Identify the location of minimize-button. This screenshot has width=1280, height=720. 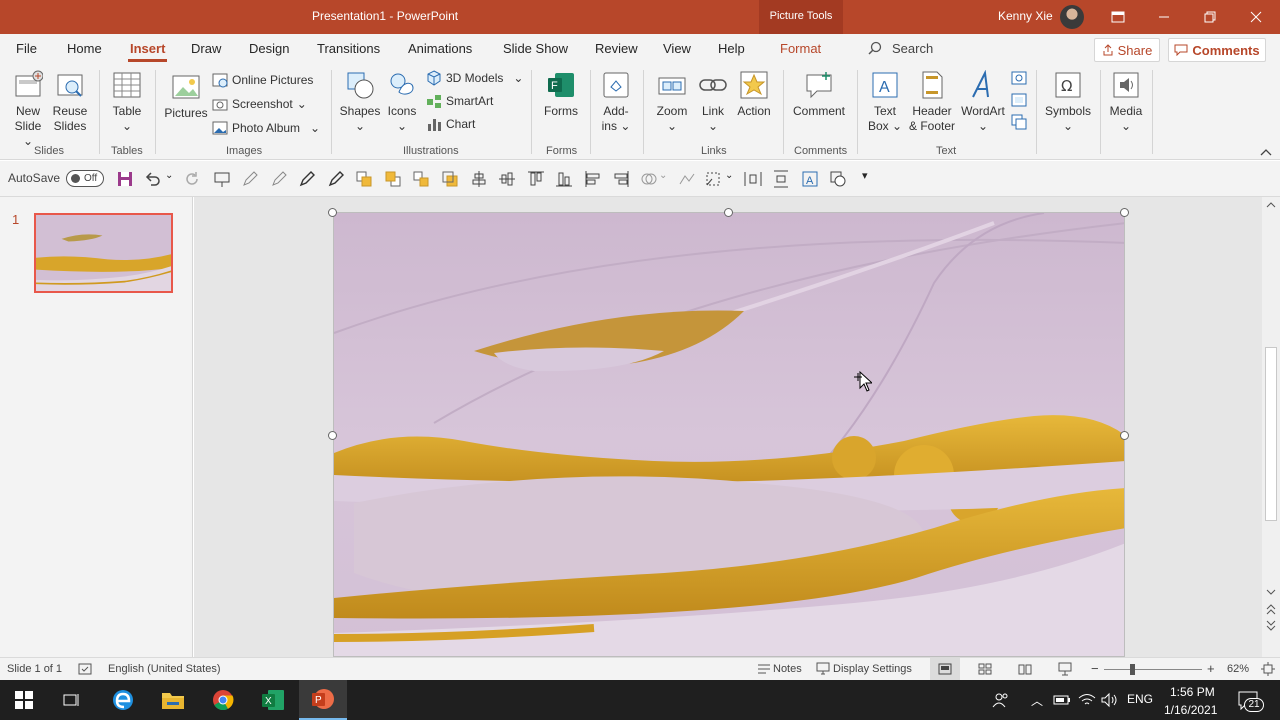
(1164, 17).